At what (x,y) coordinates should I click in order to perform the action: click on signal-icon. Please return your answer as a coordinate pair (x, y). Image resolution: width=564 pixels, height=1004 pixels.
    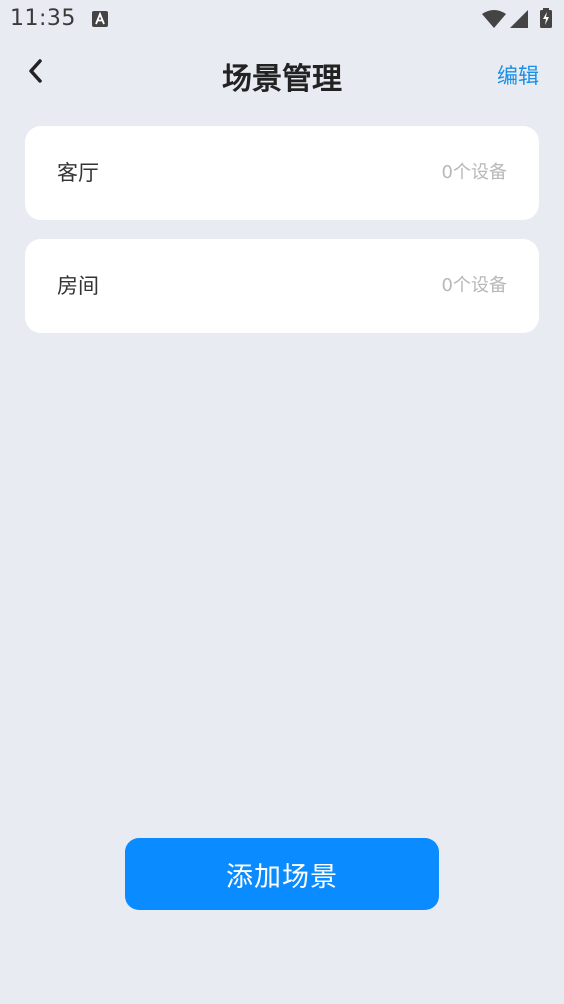
    Looking at the image, I should click on (519, 19).